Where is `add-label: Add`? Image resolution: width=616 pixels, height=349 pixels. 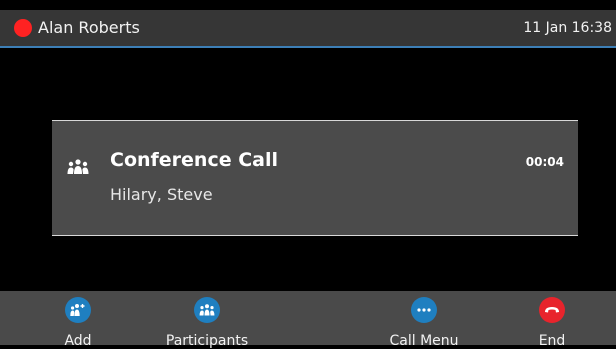
add-label: Add is located at coordinates (78, 341).